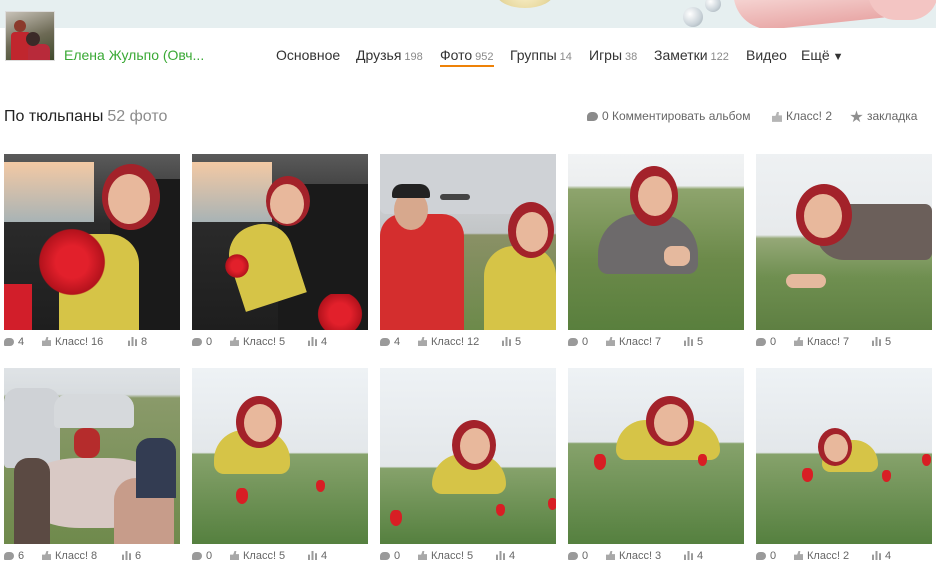 Image resolution: width=936 pixels, height=573 pixels. Describe the element at coordinates (633, 556) in the screenshot. I see `photo-klass: Класс! 3` at that location.